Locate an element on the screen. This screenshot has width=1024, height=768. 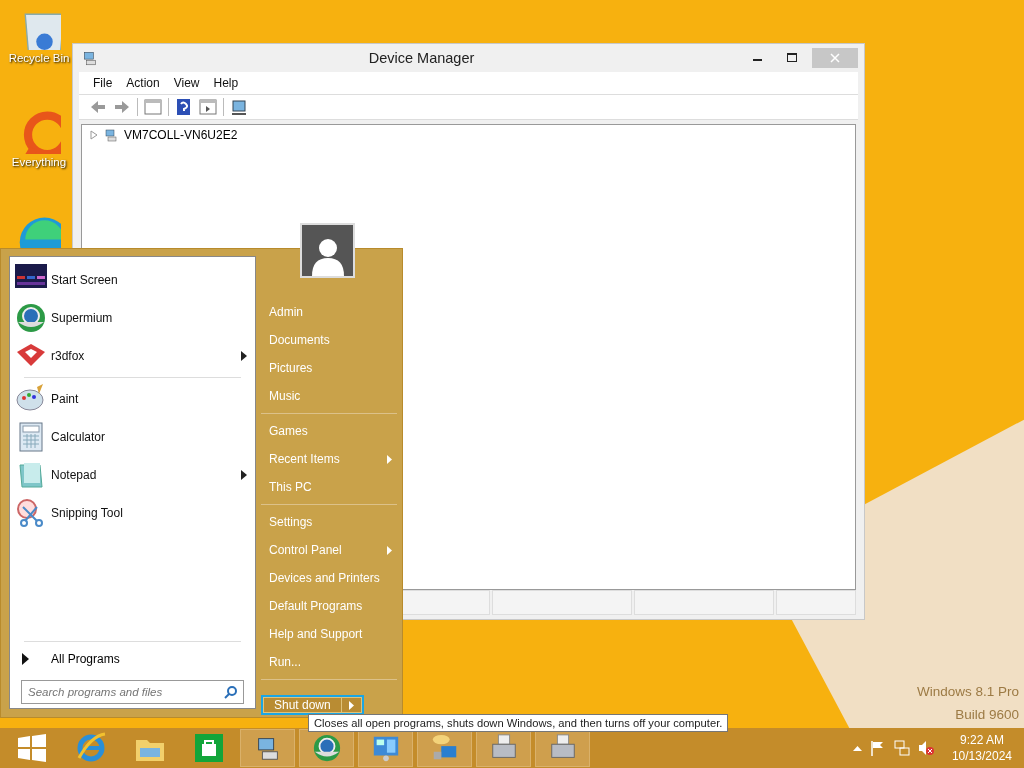
scan-hardware-icon is located at coordinates (239, 107).